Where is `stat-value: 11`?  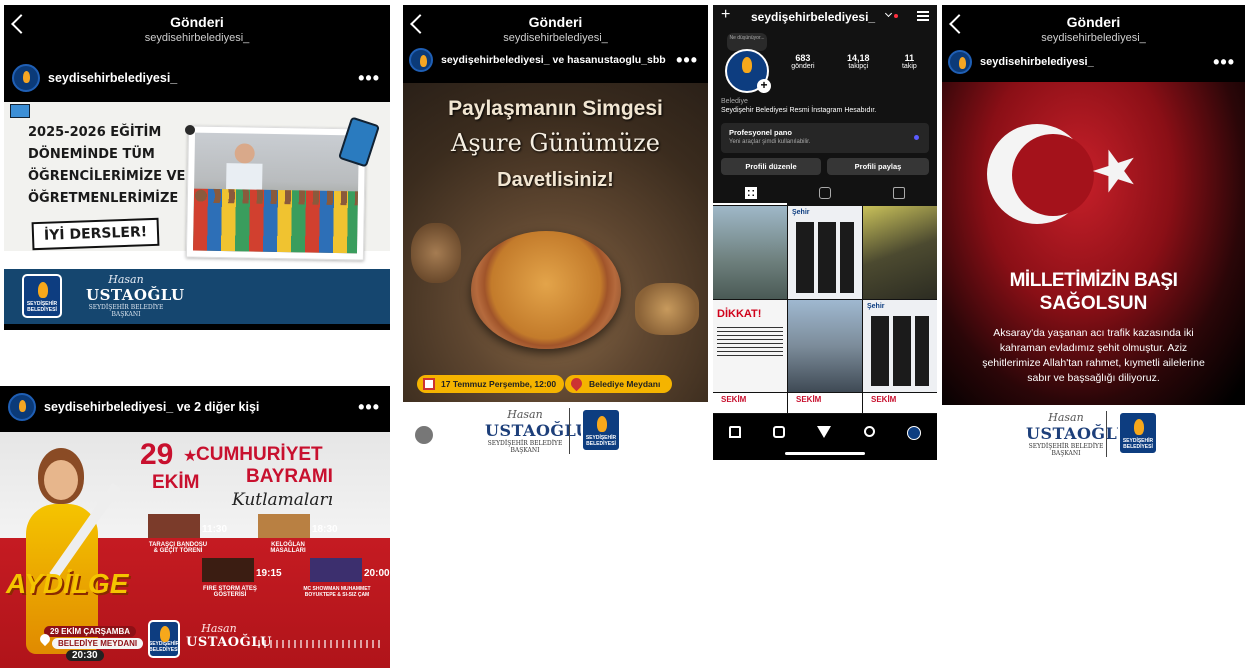
stat-value: 11 is located at coordinates (909, 58).